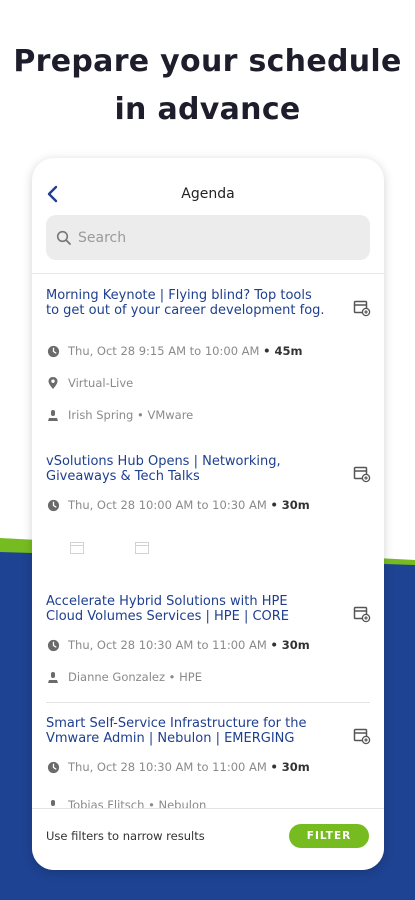 This screenshot has width=415, height=900. Describe the element at coordinates (208, 702) in the screenshot. I see `divider` at that location.